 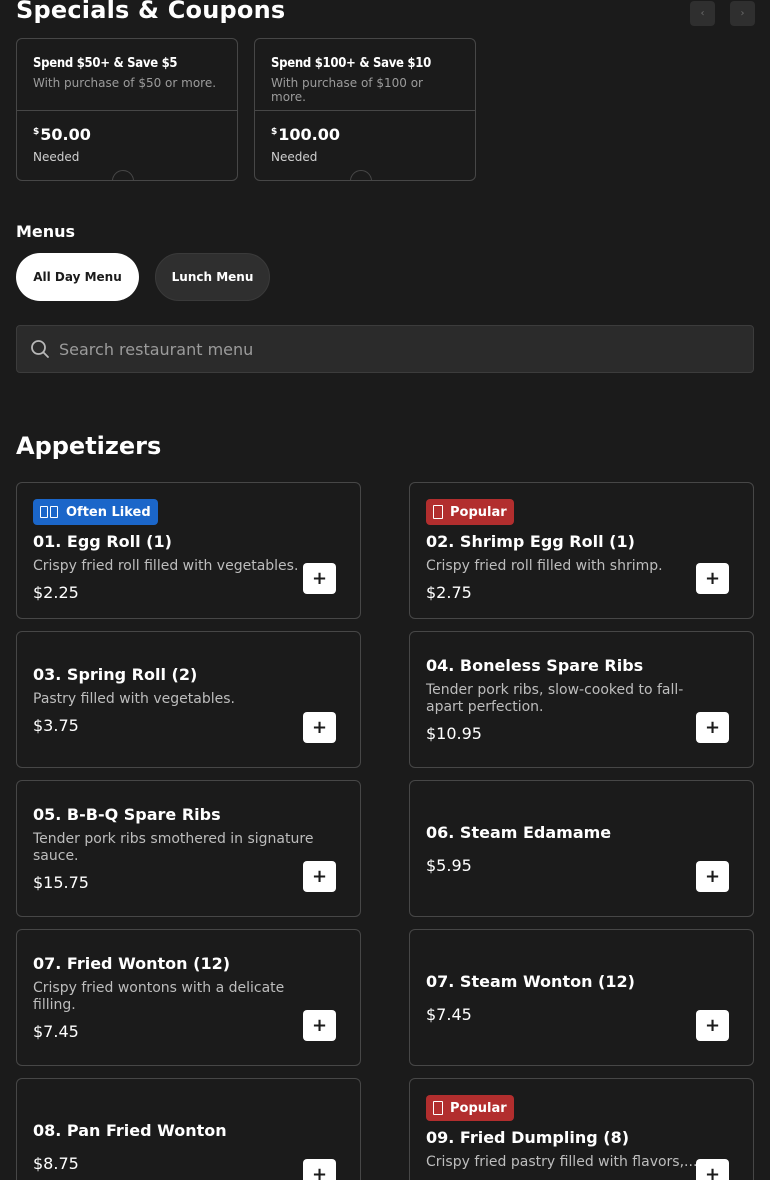 What do you see at coordinates (454, 733) in the screenshot?
I see `item-price: $10.95` at bounding box center [454, 733].